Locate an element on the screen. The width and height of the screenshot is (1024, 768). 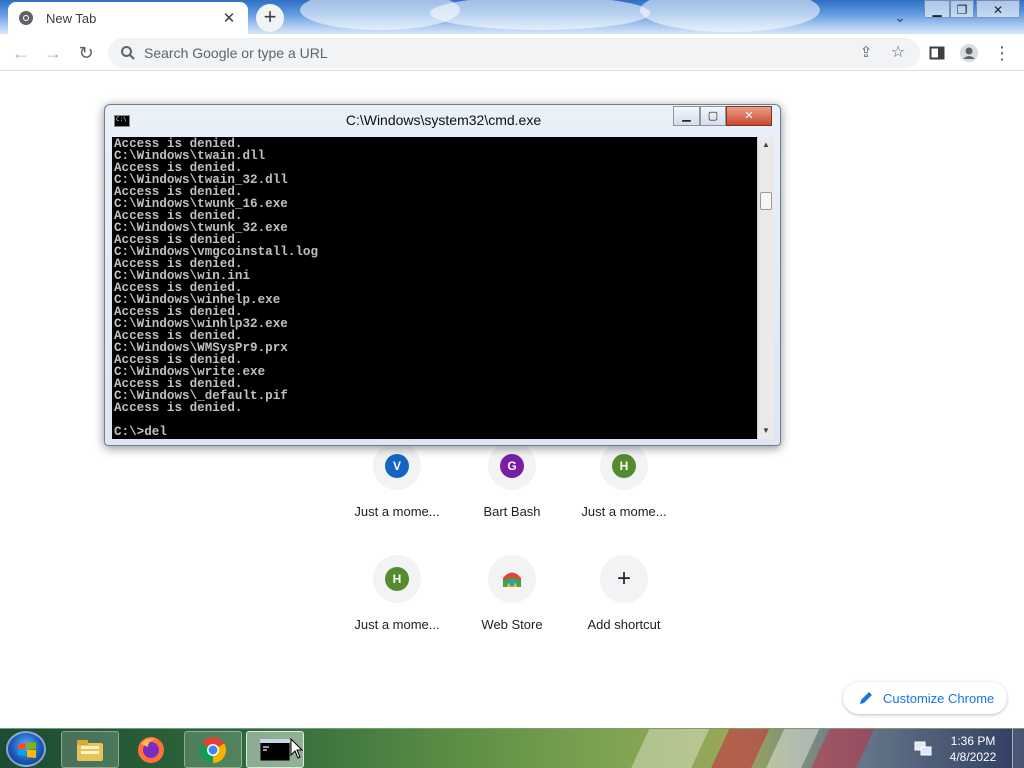
shortcut-web-store: Web Store is located at coordinates (512, 593).